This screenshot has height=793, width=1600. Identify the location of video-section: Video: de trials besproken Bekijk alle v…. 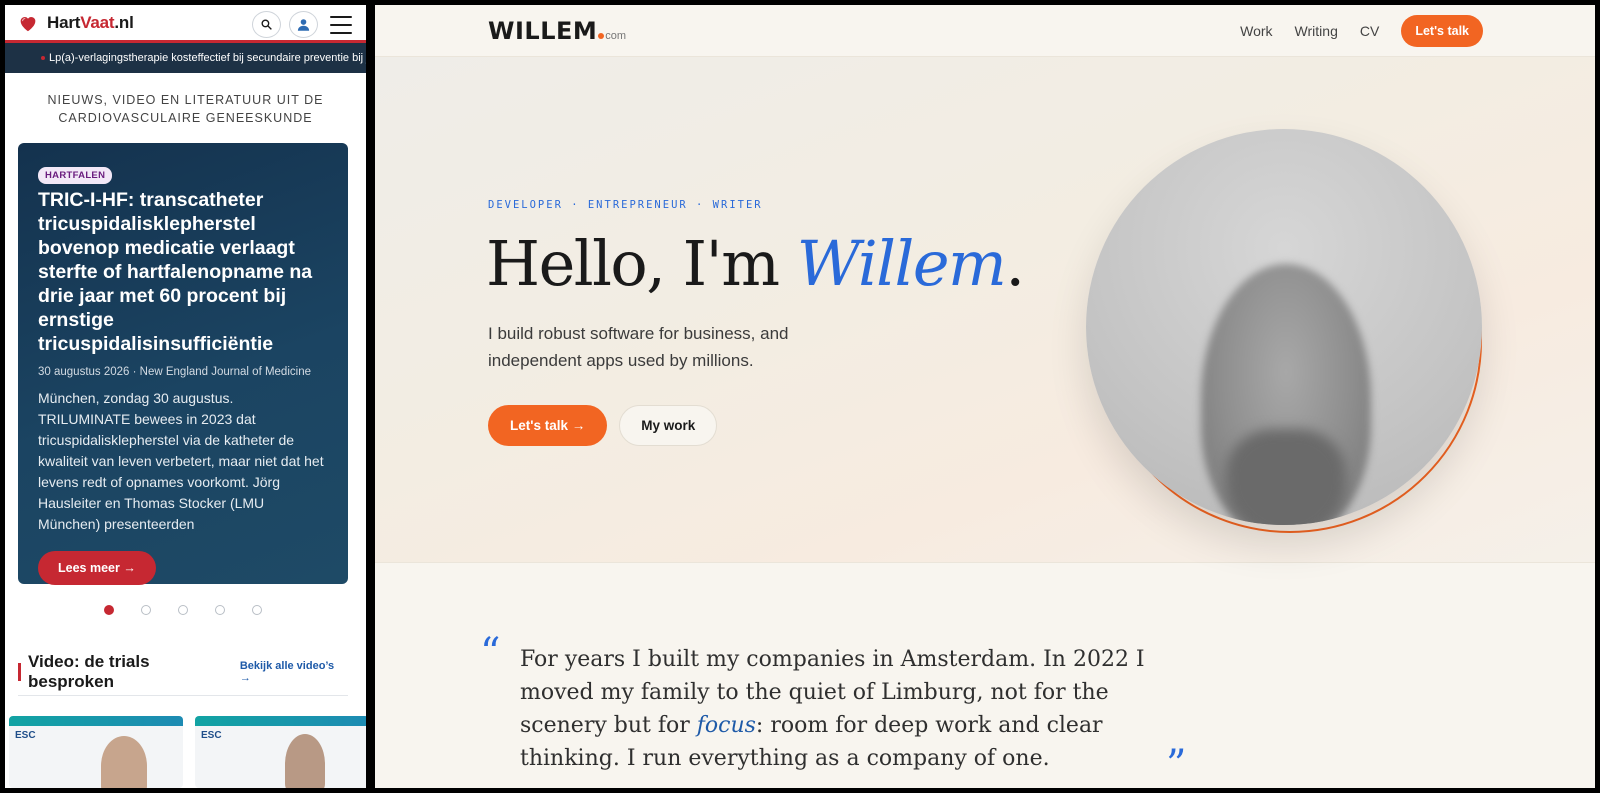
(183, 674).